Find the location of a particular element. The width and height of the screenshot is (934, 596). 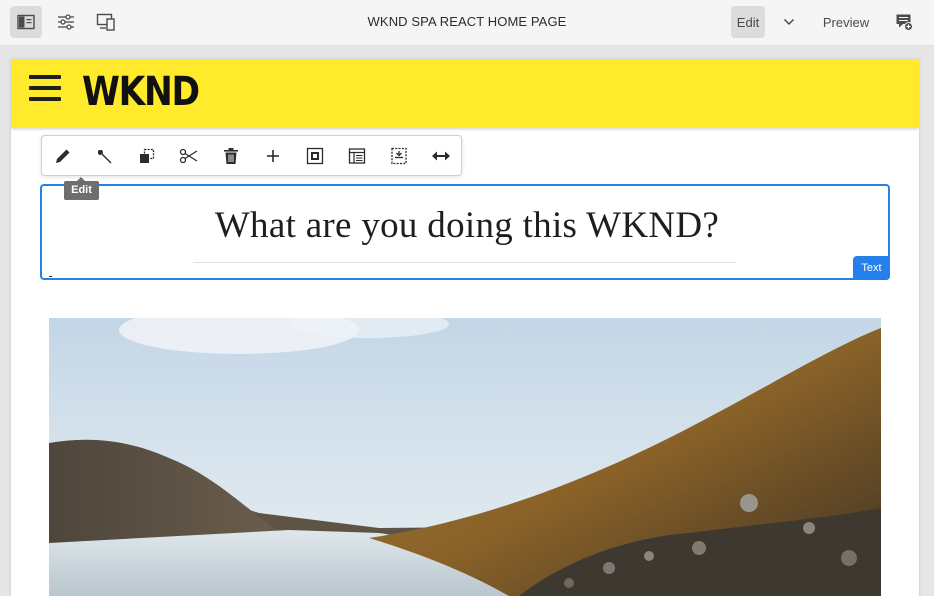

site-header: WKND is located at coordinates (465, 93).